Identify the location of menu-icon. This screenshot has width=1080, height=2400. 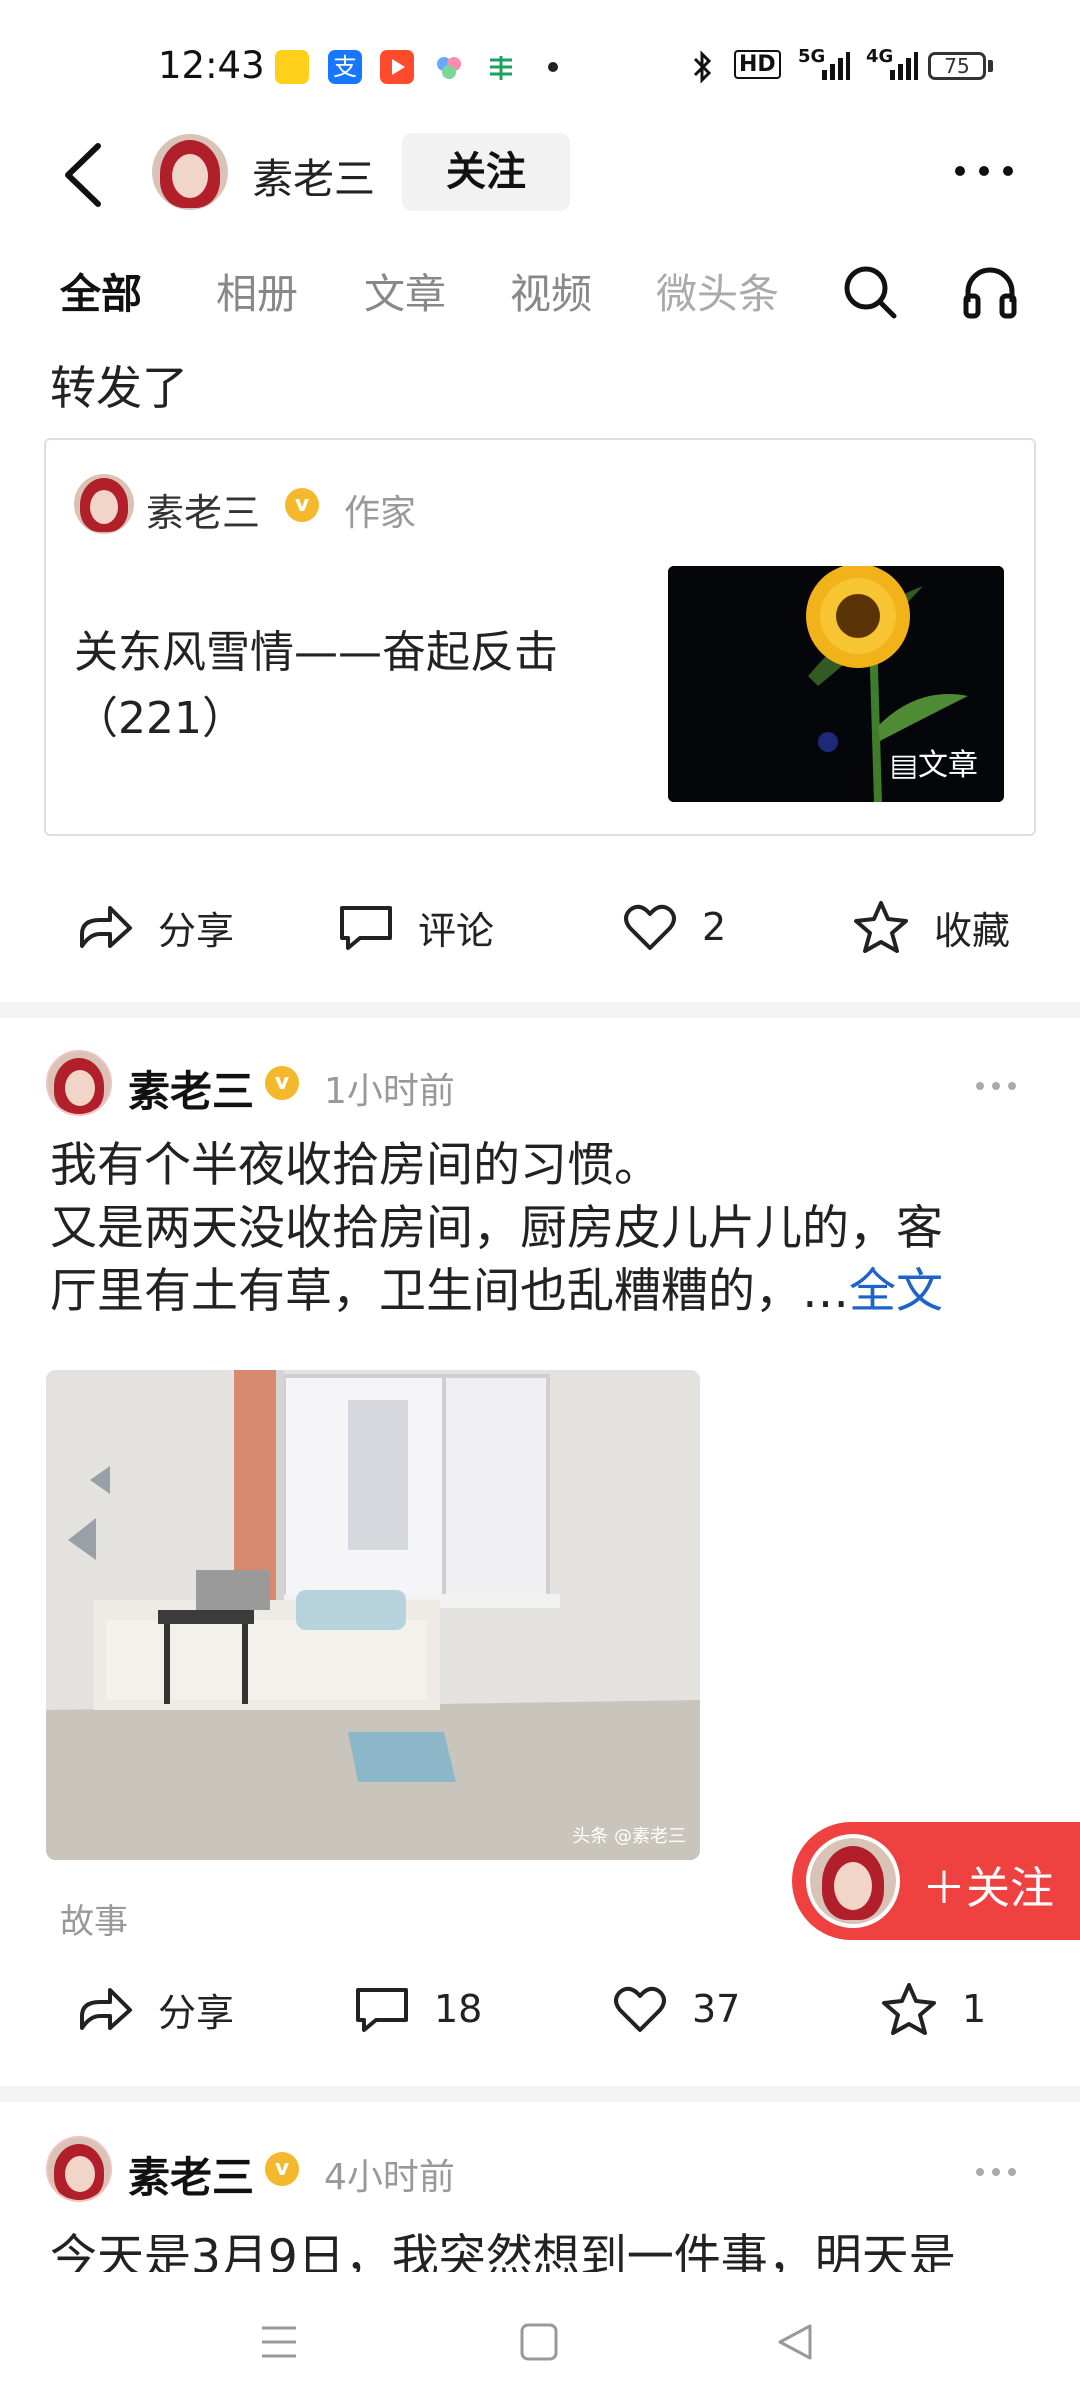
(279, 2344).